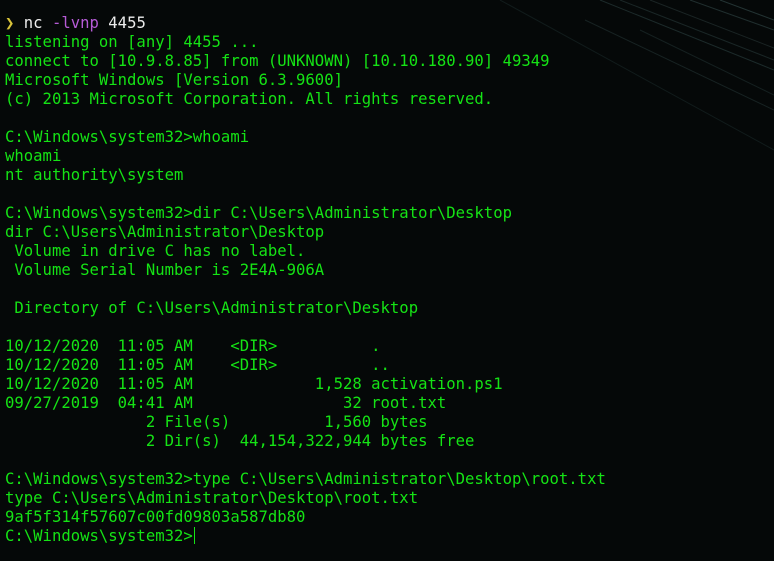  What do you see at coordinates (194, 535) in the screenshot?
I see `text-cursor` at bounding box center [194, 535].